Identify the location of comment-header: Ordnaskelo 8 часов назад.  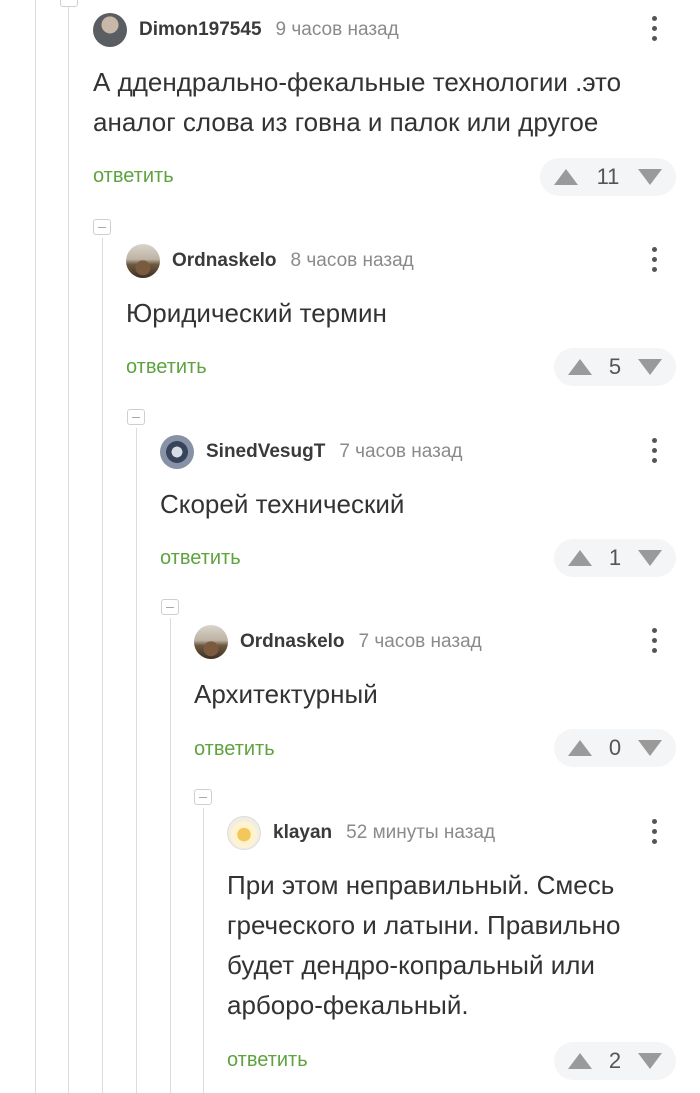
(270, 261).